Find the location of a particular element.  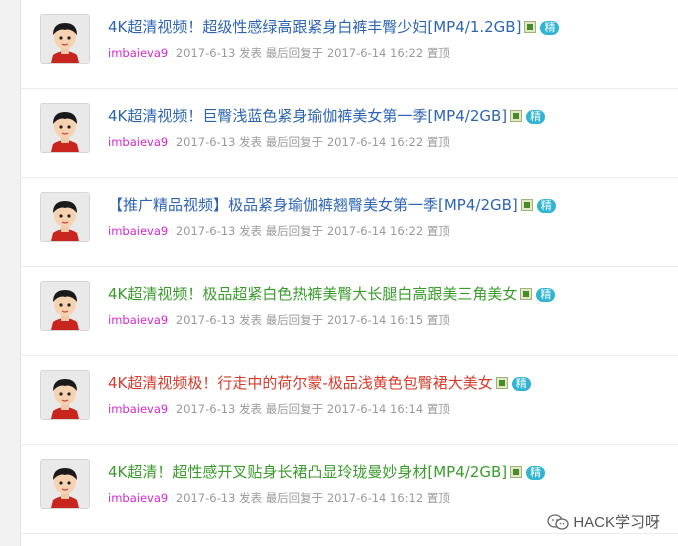

left-sidebar-strip is located at coordinates (10, 273).